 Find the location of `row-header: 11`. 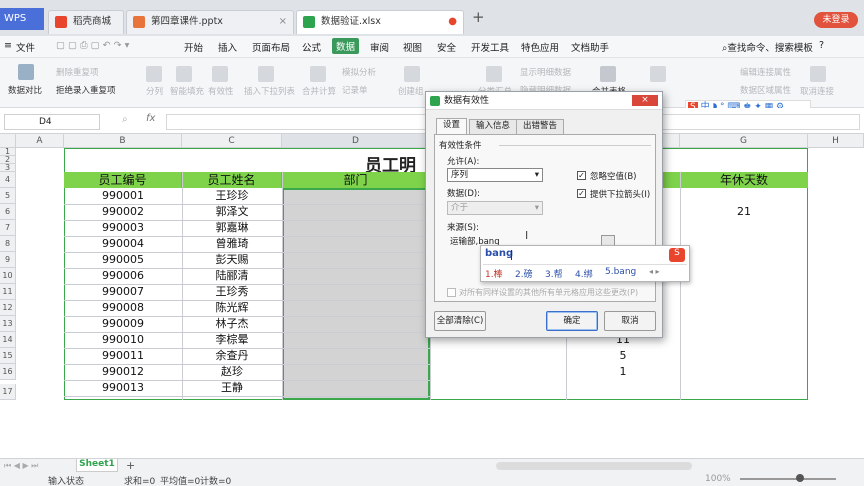

row-header: 11 is located at coordinates (8, 292).